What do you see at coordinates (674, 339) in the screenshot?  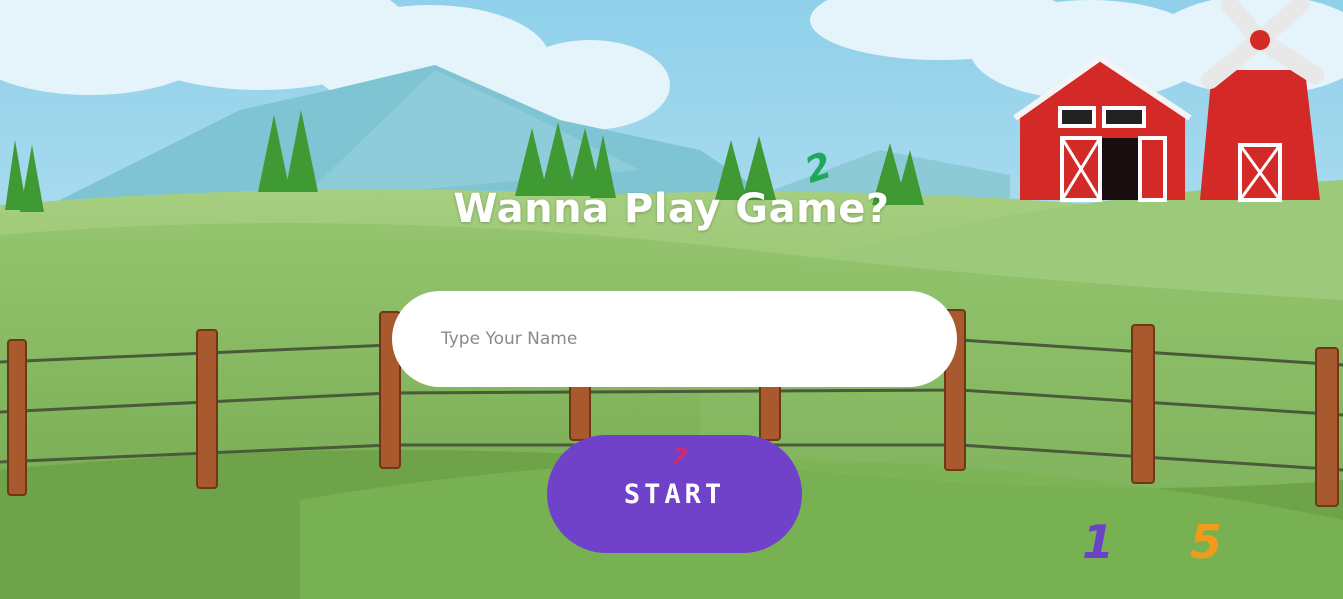 I see `name-input` at bounding box center [674, 339].